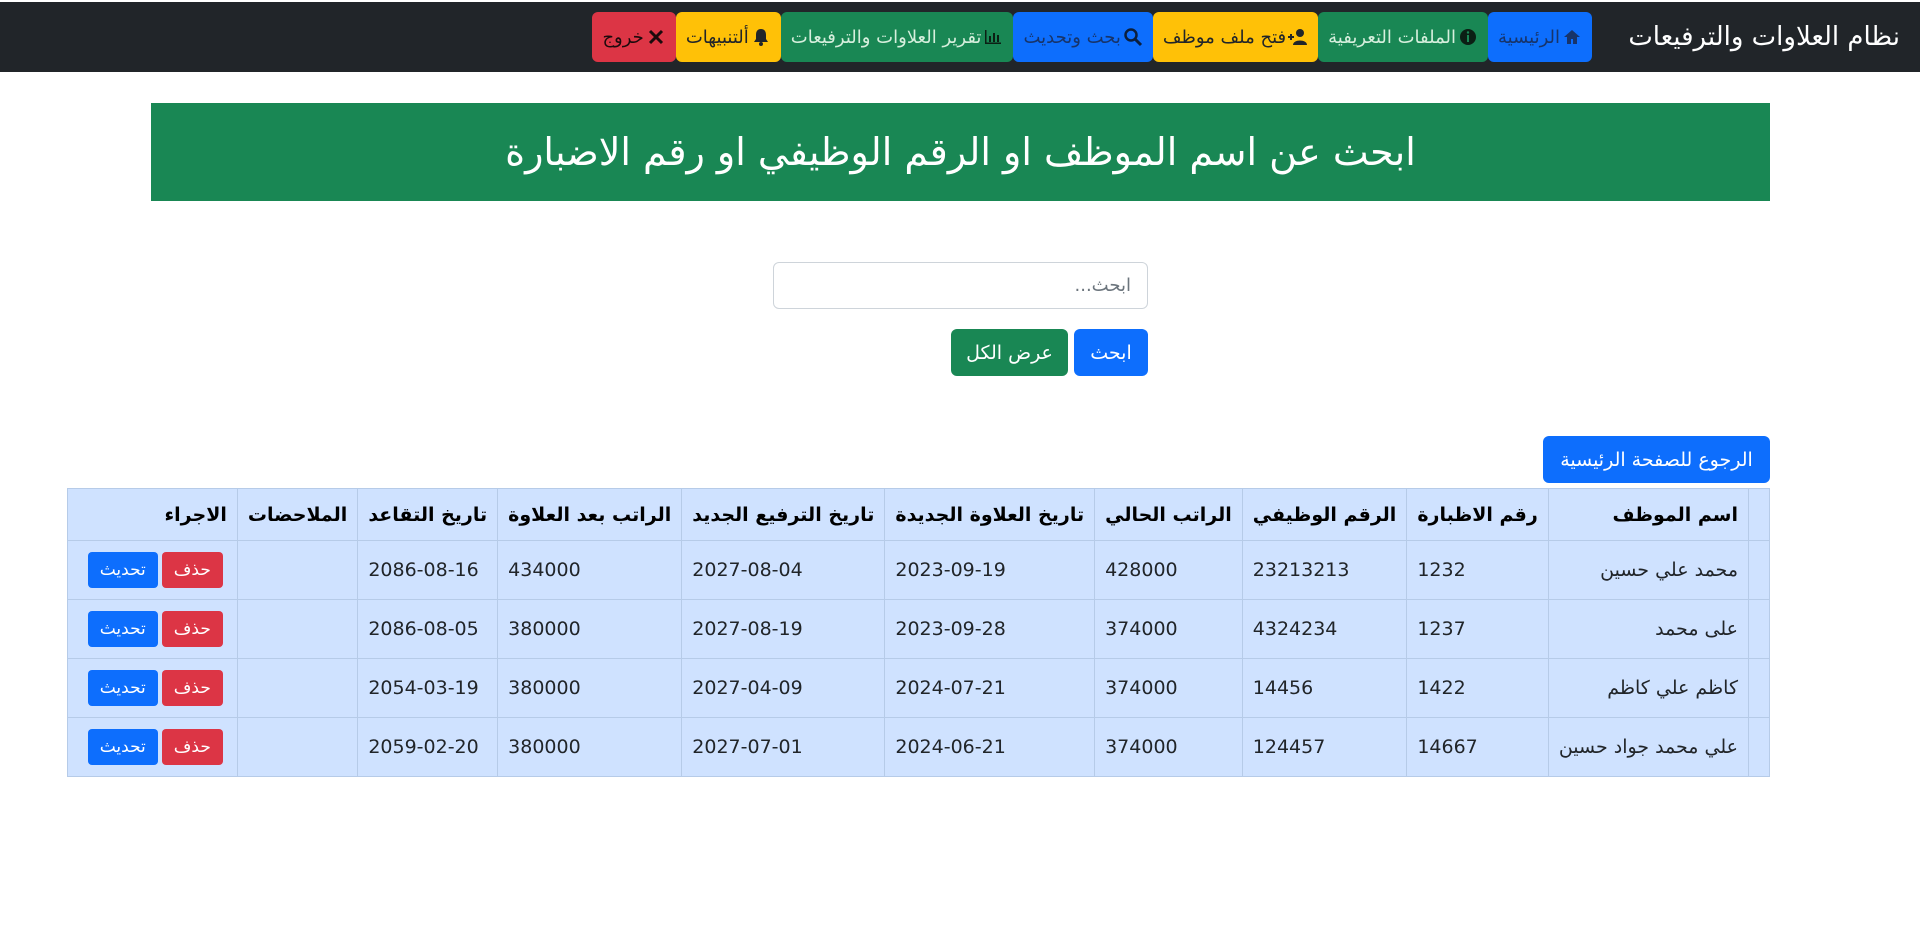  I want to click on close-icon, so click(656, 37).